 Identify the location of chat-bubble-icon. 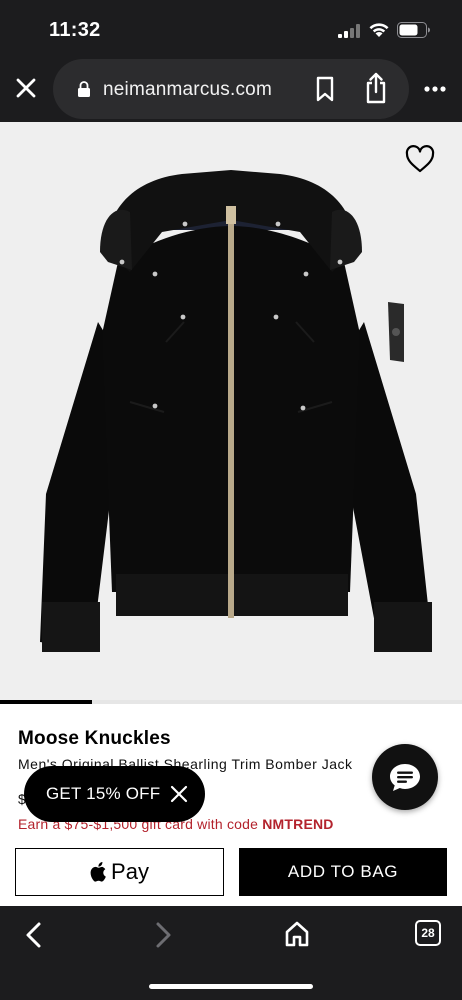
(405, 777).